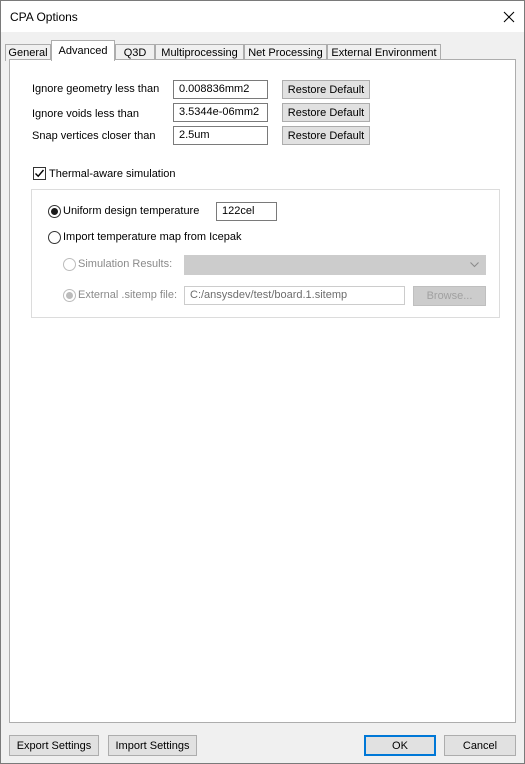 Image resolution: width=525 pixels, height=764 pixels. I want to click on close-button, so click(509, 16).